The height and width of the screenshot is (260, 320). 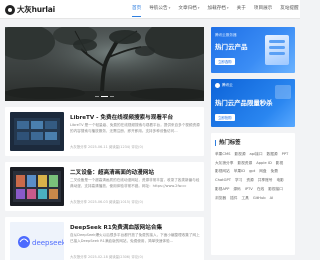 What do you see at coordinates (224, 163) in the screenshot?
I see `tag-link: 大灰狼分享` at bounding box center [224, 163].